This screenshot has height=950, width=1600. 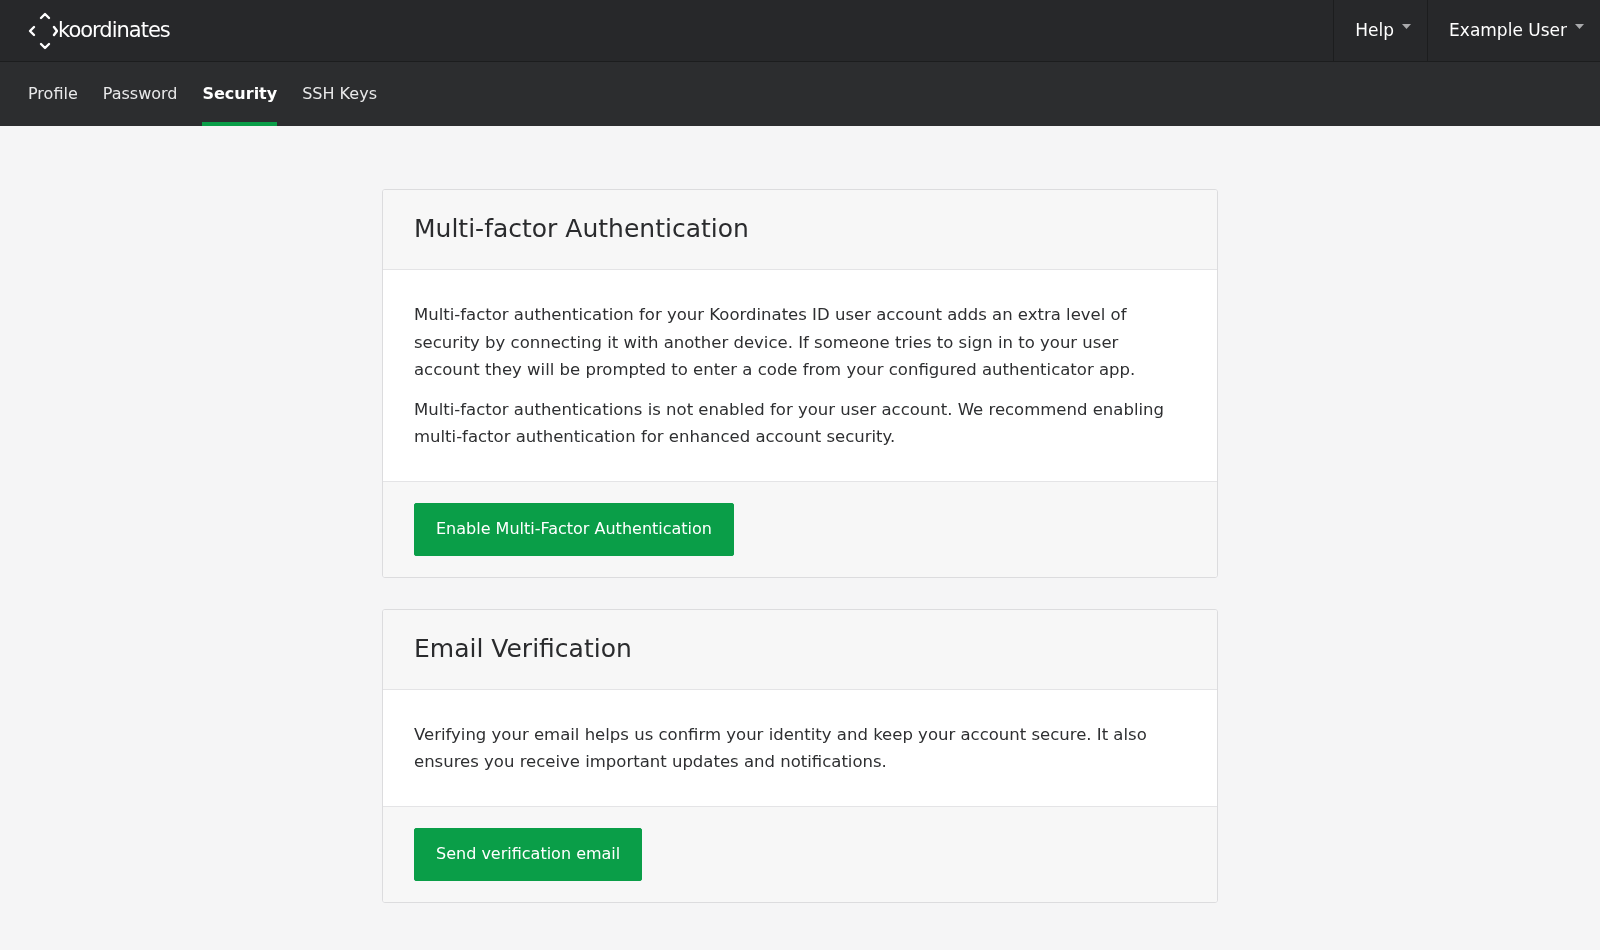 What do you see at coordinates (1380, 30) in the screenshot?
I see `dropdown-menu-button: Help` at bounding box center [1380, 30].